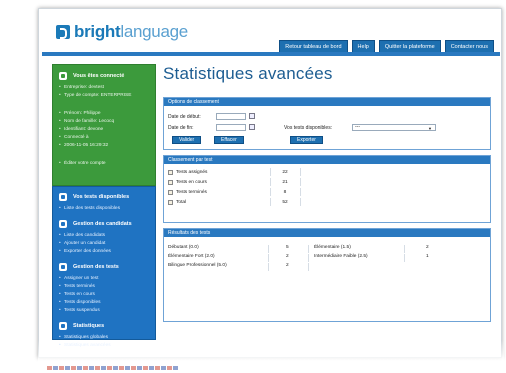 The height and width of the screenshot is (373, 506). What do you see at coordinates (327, 233) in the screenshot?
I see `results-panel-header: Résultats des tests` at bounding box center [327, 233].